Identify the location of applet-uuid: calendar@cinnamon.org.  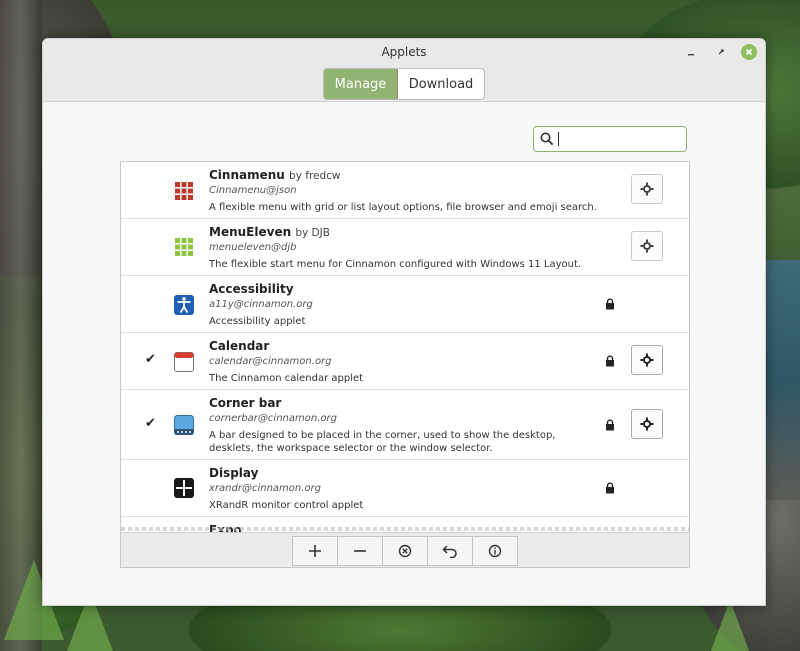
(270, 361).